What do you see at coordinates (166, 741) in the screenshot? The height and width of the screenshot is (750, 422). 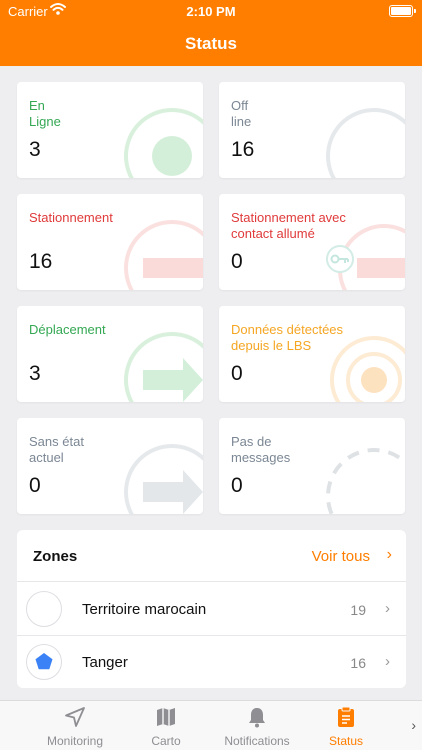 I see `tab-label: Carto` at bounding box center [166, 741].